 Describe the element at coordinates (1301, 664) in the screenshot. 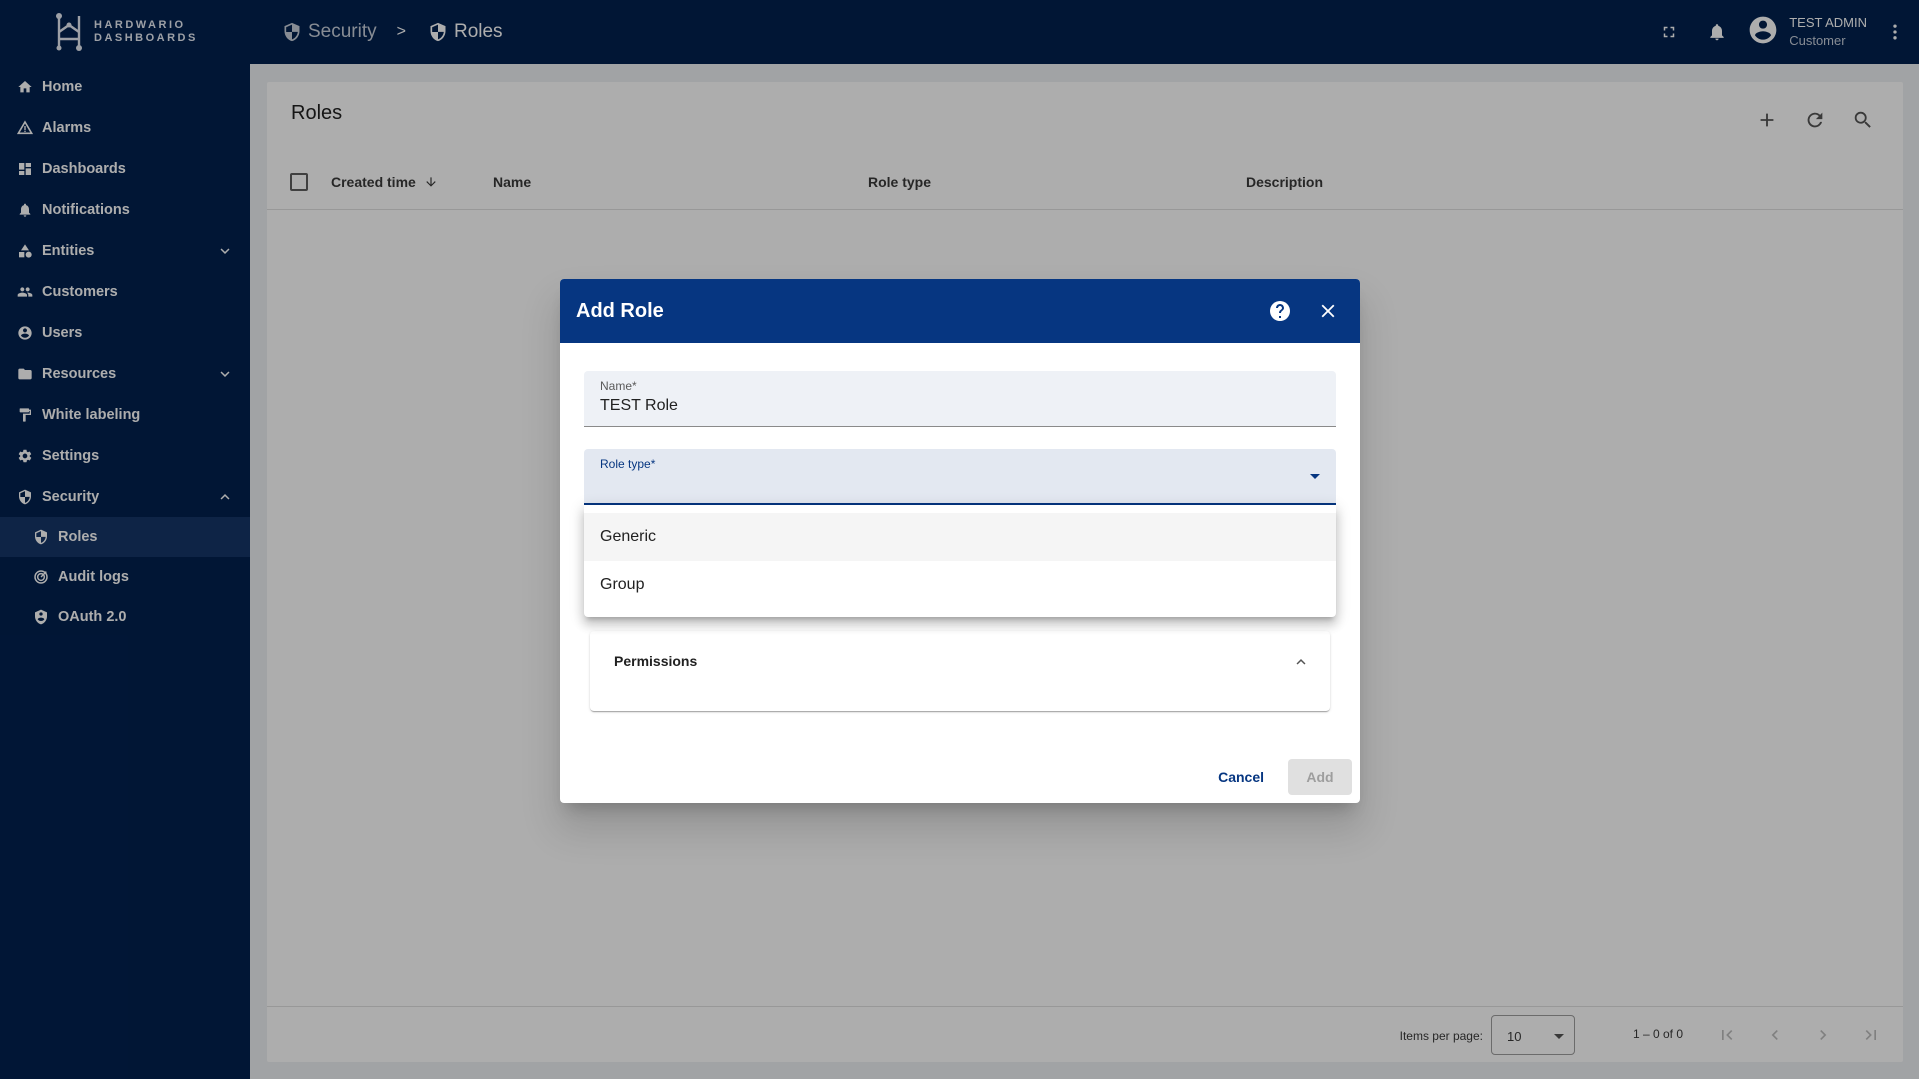

I see `chevron-up-icon` at that location.